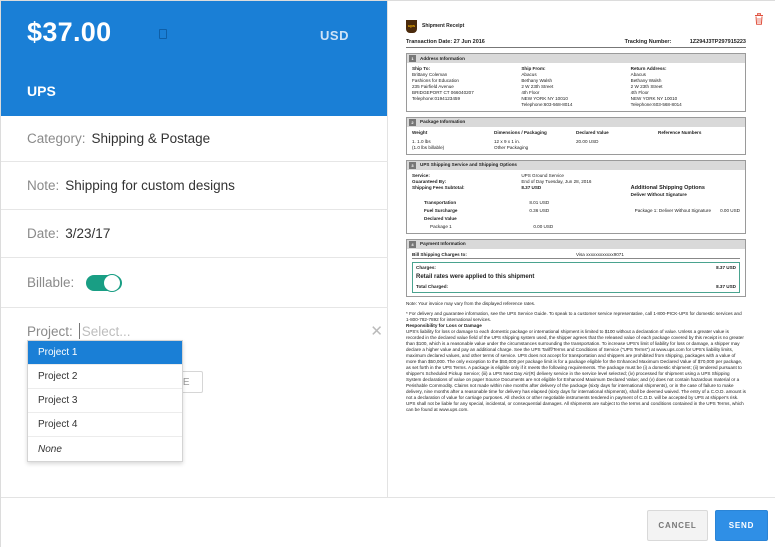  What do you see at coordinates (43, 185) in the screenshot?
I see `note-label: Note:` at bounding box center [43, 185].